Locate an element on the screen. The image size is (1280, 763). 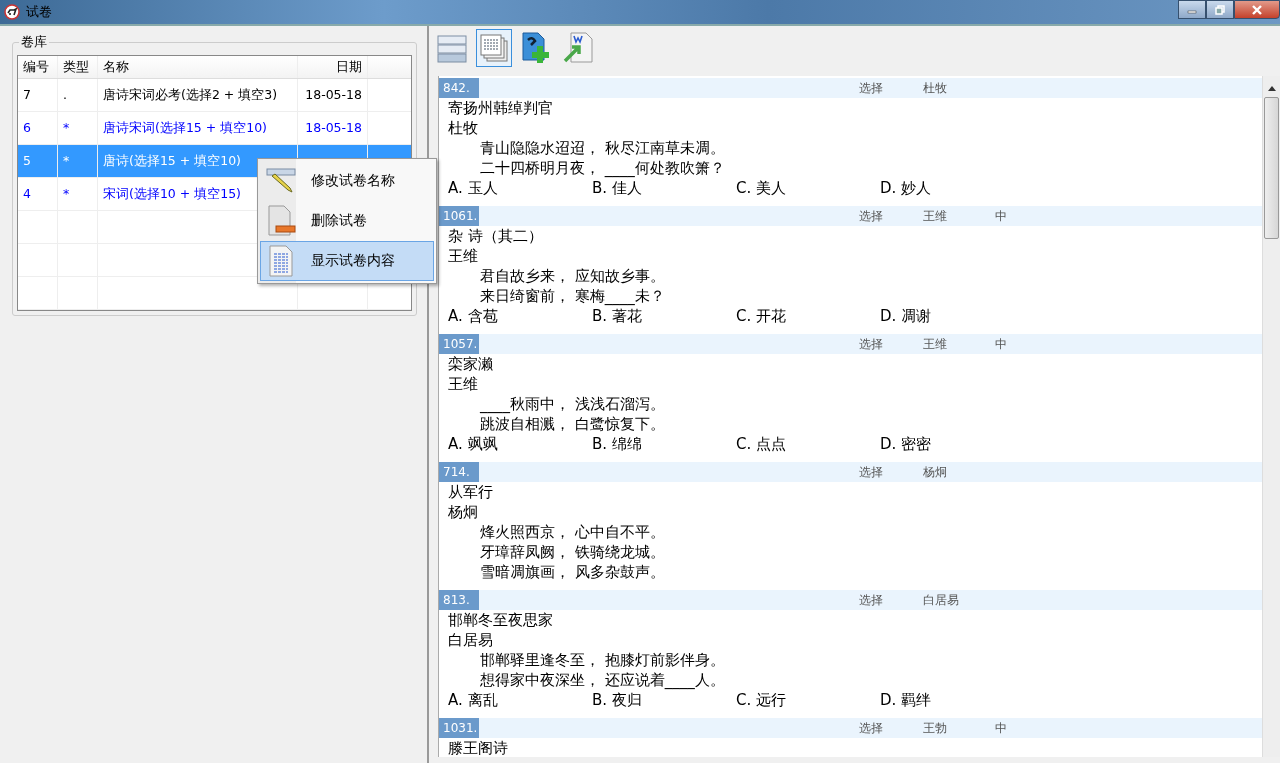
question-number: 714. is located at coordinates (459, 472).